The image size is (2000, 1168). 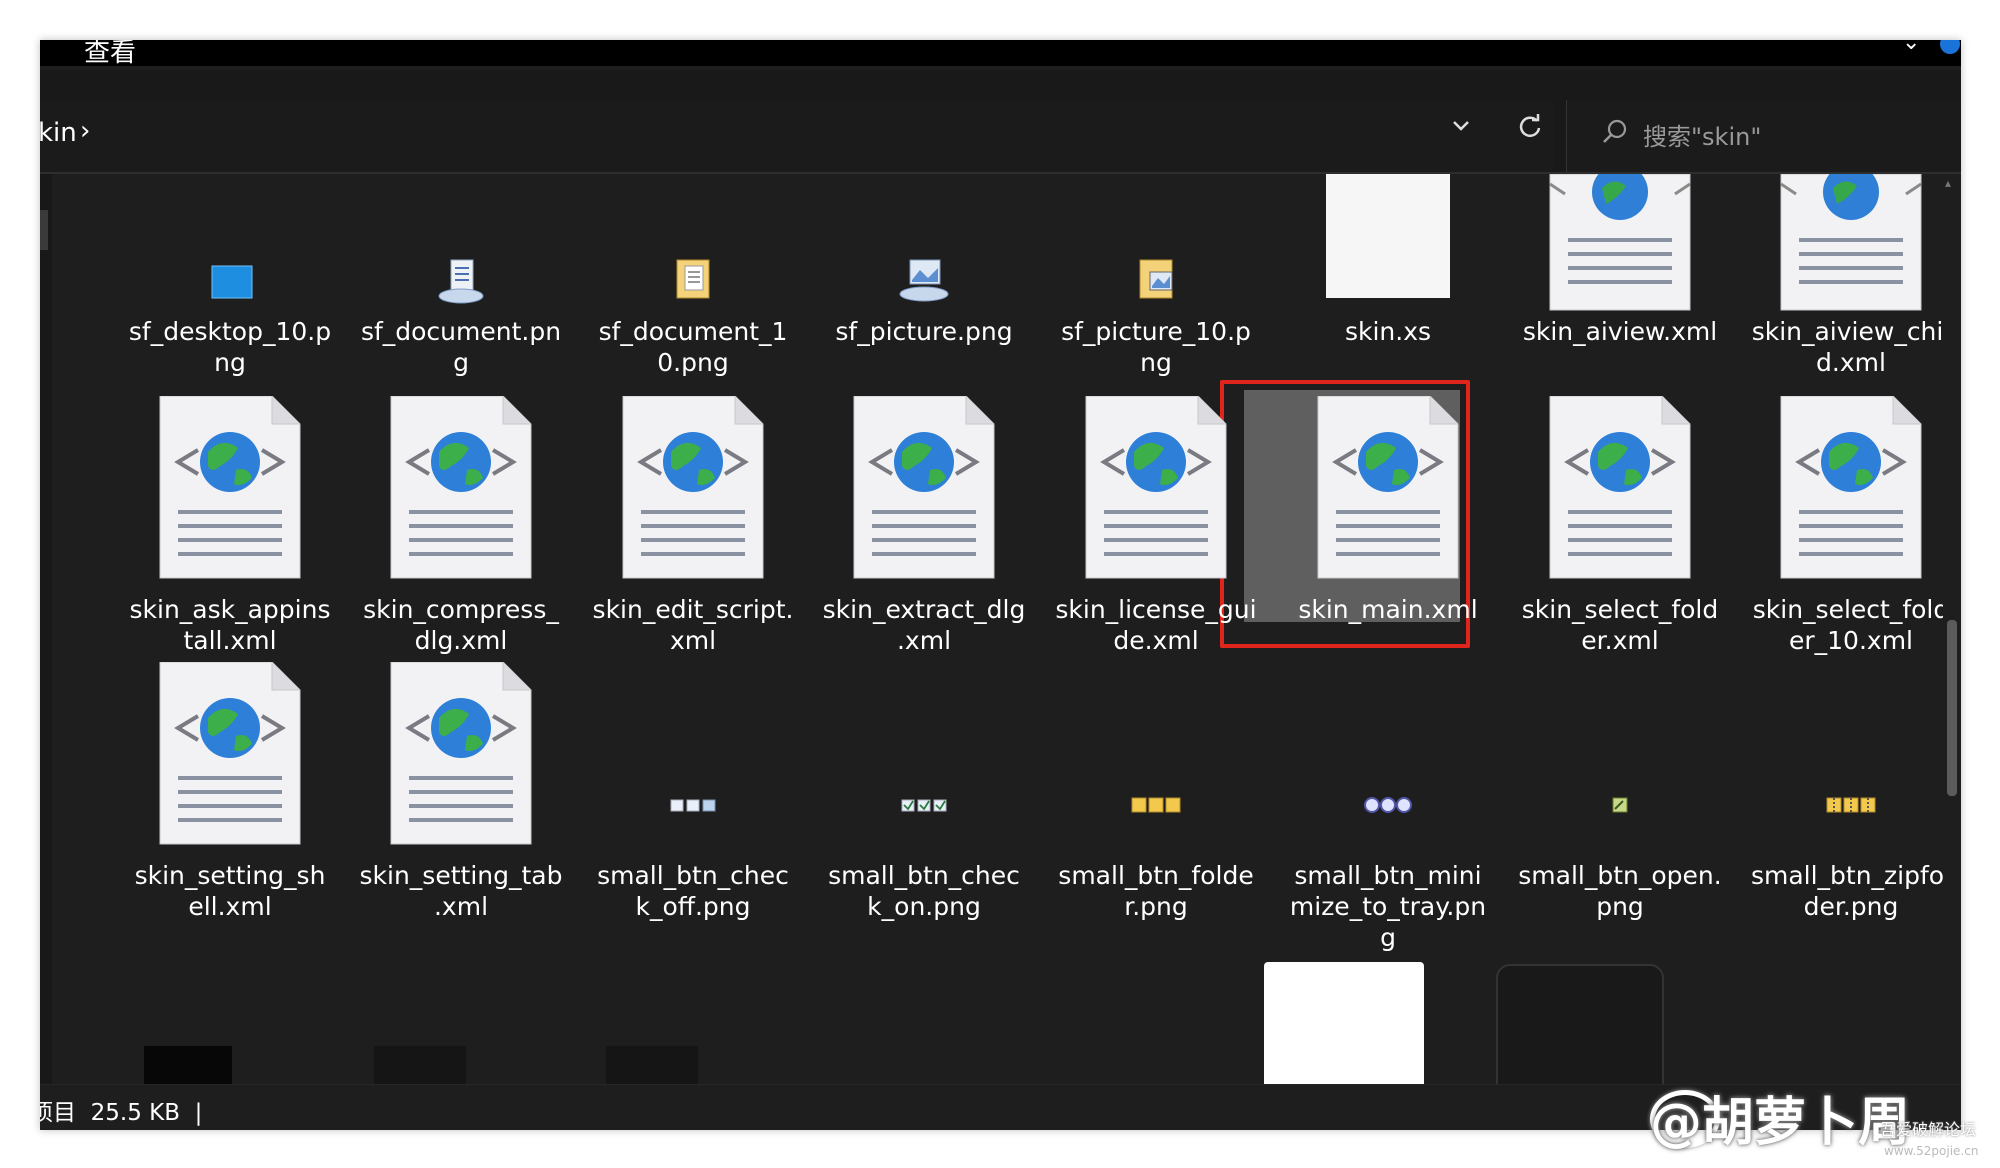 I want to click on view-menu-tab: 查看, so click(x=110, y=54).